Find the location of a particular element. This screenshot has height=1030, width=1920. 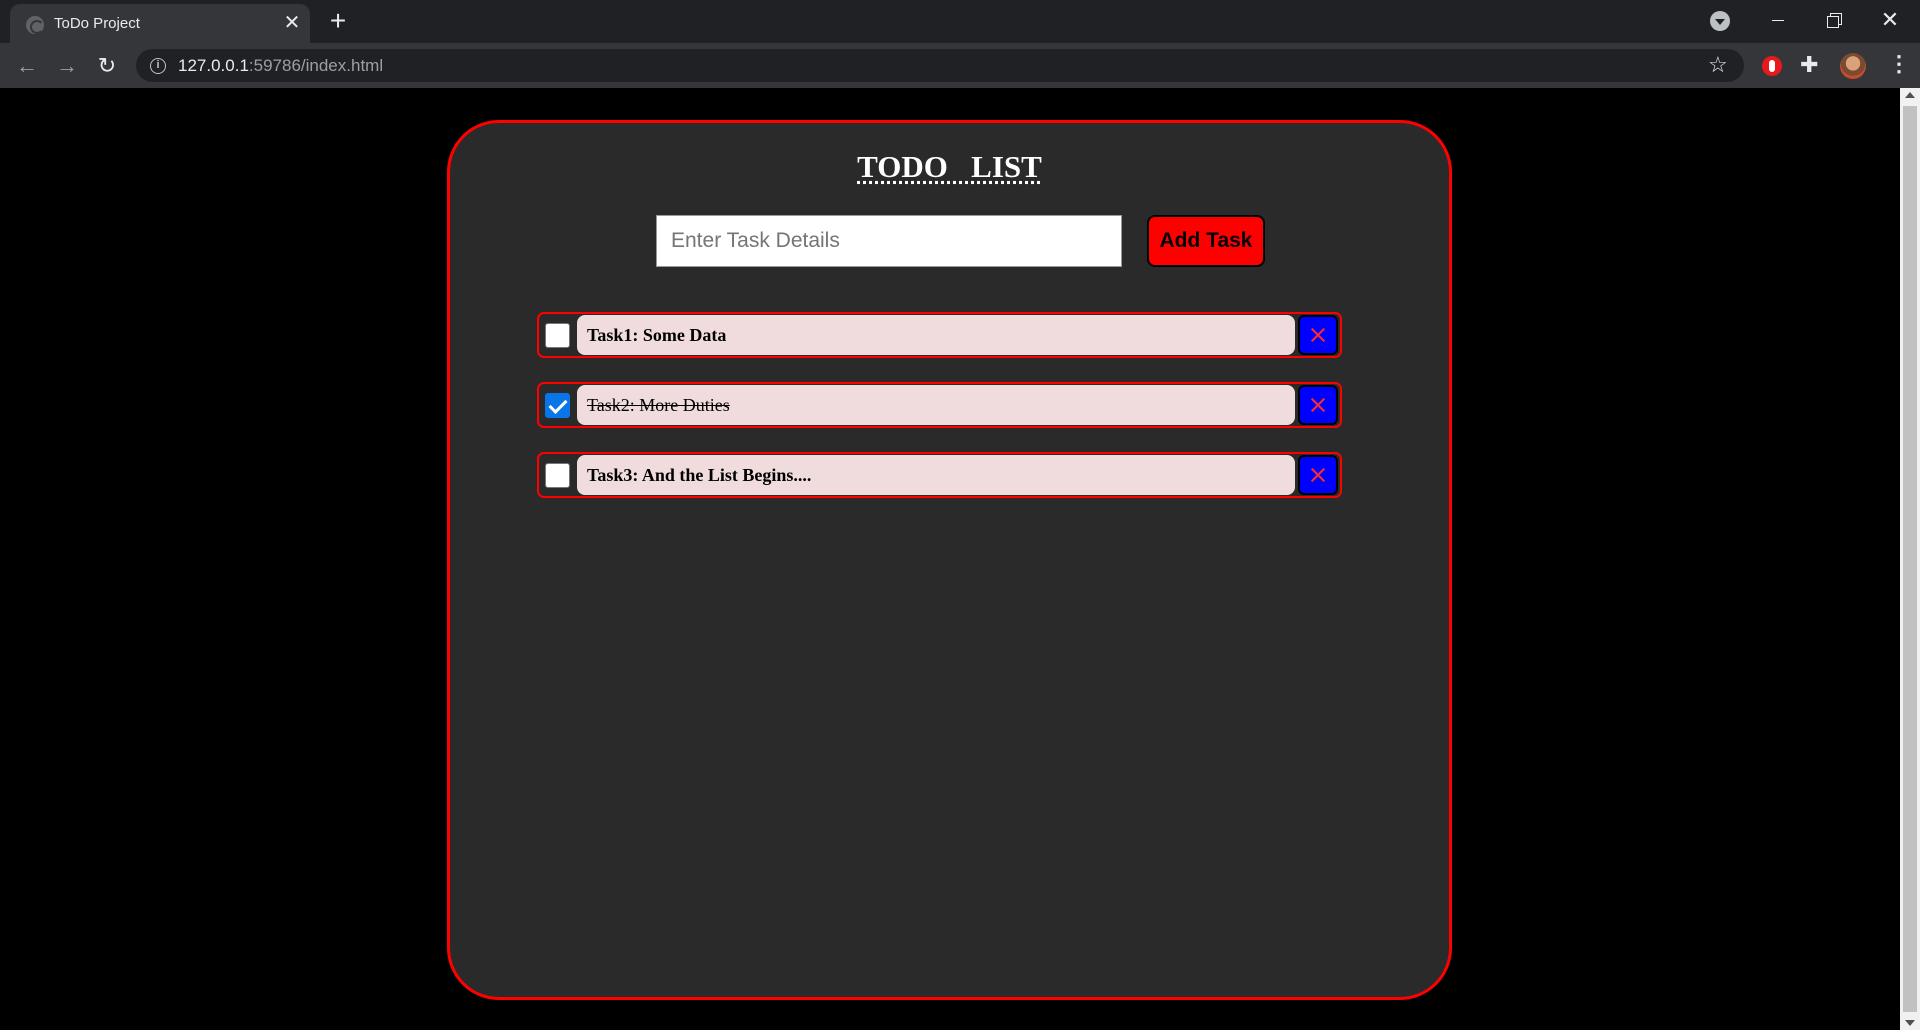

profile-avatar is located at coordinates (1853, 66).